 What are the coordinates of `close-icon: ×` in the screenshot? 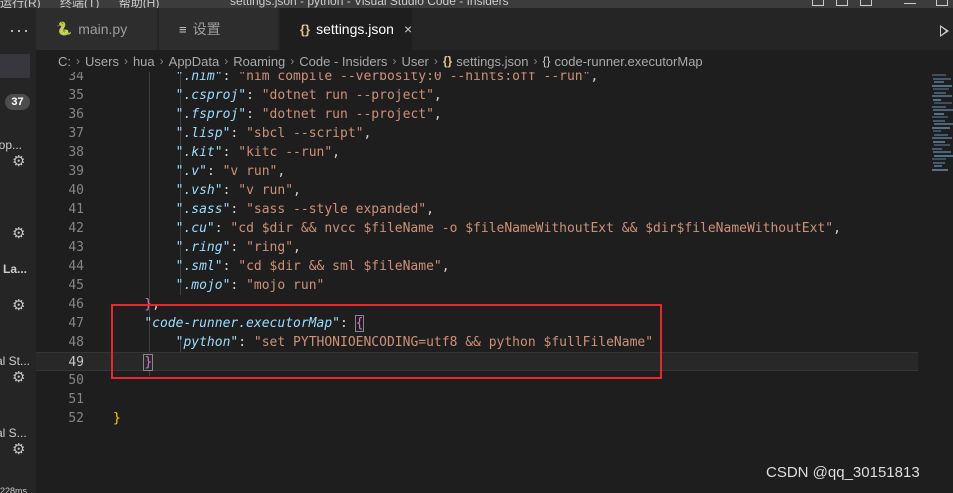 It's located at (408, 29).